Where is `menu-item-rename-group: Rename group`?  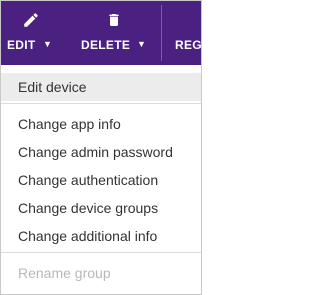 menu-item-rename-group: Rename group is located at coordinates (64, 273).